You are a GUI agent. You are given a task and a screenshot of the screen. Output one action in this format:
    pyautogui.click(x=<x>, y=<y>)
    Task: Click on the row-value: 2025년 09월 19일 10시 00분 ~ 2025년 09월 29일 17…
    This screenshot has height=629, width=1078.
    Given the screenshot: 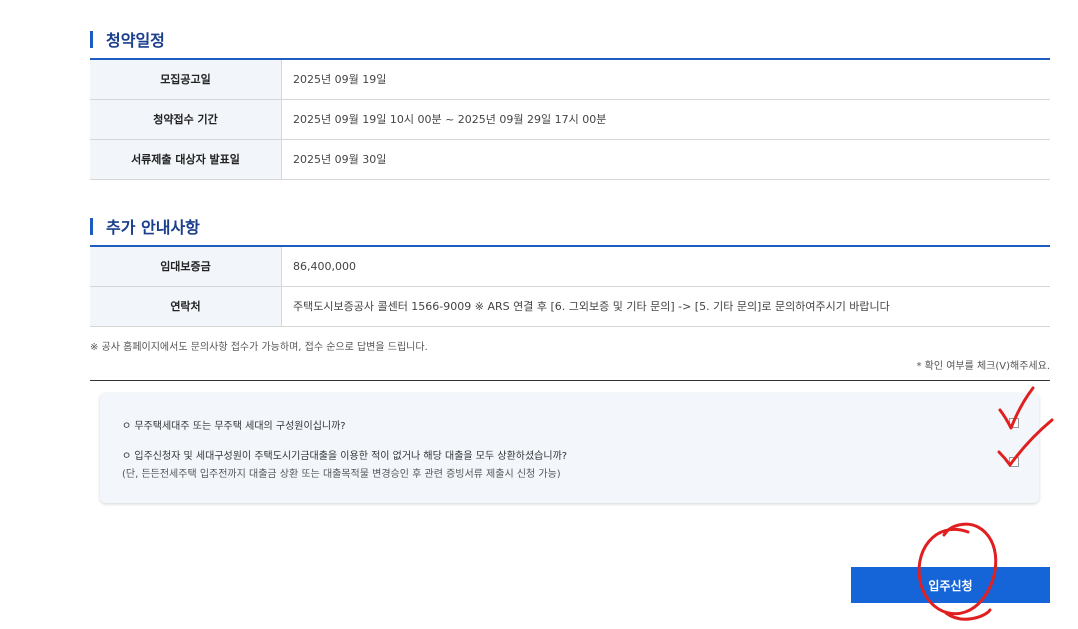 What is the action you would take?
    pyautogui.click(x=450, y=119)
    